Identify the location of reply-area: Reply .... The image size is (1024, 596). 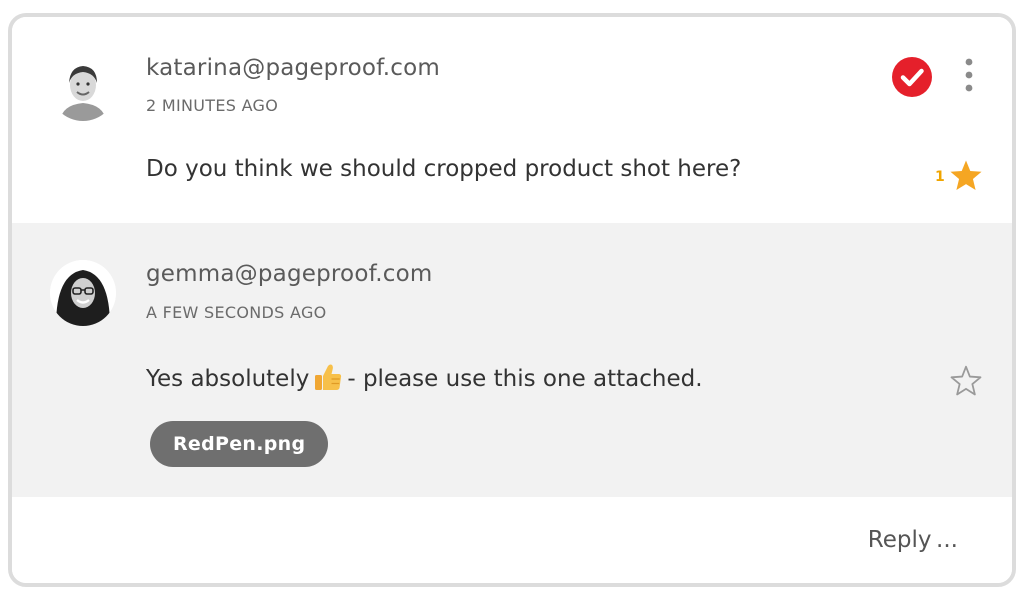
(512, 540).